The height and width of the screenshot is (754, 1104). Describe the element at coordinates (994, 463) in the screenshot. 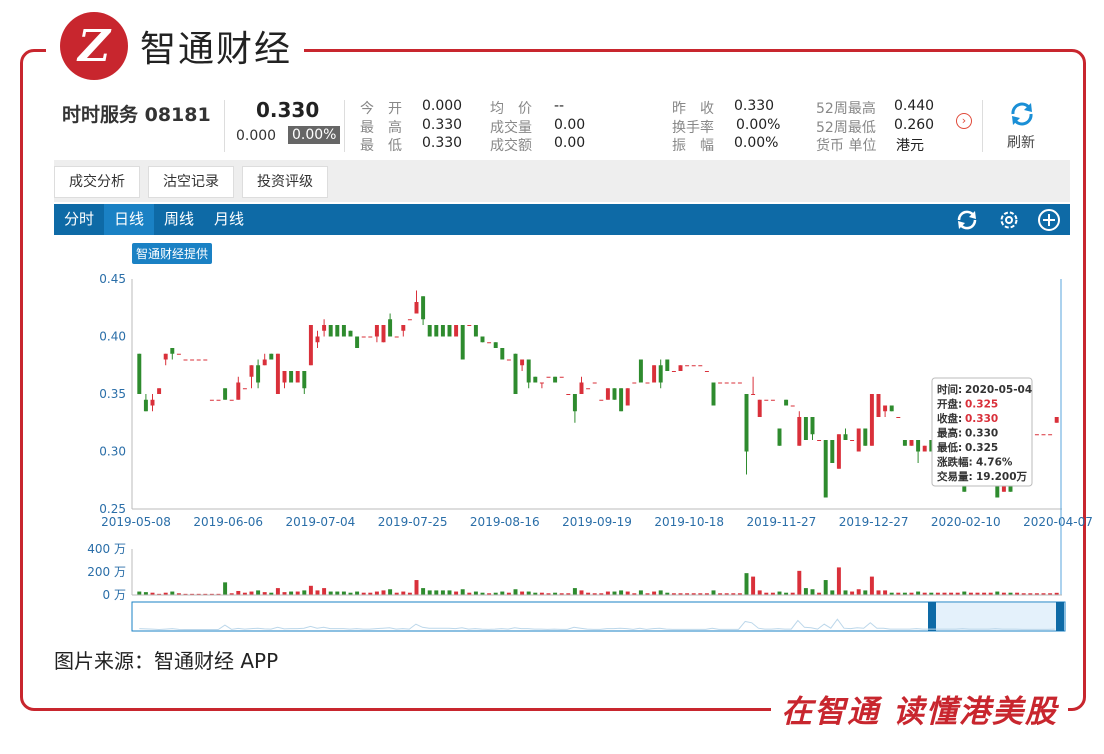

I see `tooltip-value: 4.76%` at that location.